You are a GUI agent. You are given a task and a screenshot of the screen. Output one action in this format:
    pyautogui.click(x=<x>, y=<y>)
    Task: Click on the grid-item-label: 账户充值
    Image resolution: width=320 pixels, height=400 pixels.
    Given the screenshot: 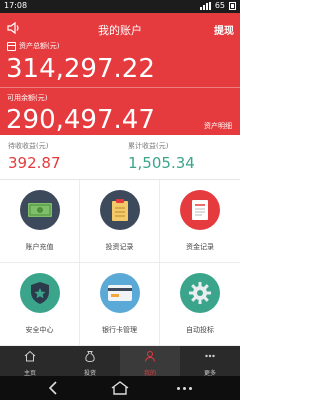 What is the action you would take?
    pyautogui.click(x=39, y=247)
    